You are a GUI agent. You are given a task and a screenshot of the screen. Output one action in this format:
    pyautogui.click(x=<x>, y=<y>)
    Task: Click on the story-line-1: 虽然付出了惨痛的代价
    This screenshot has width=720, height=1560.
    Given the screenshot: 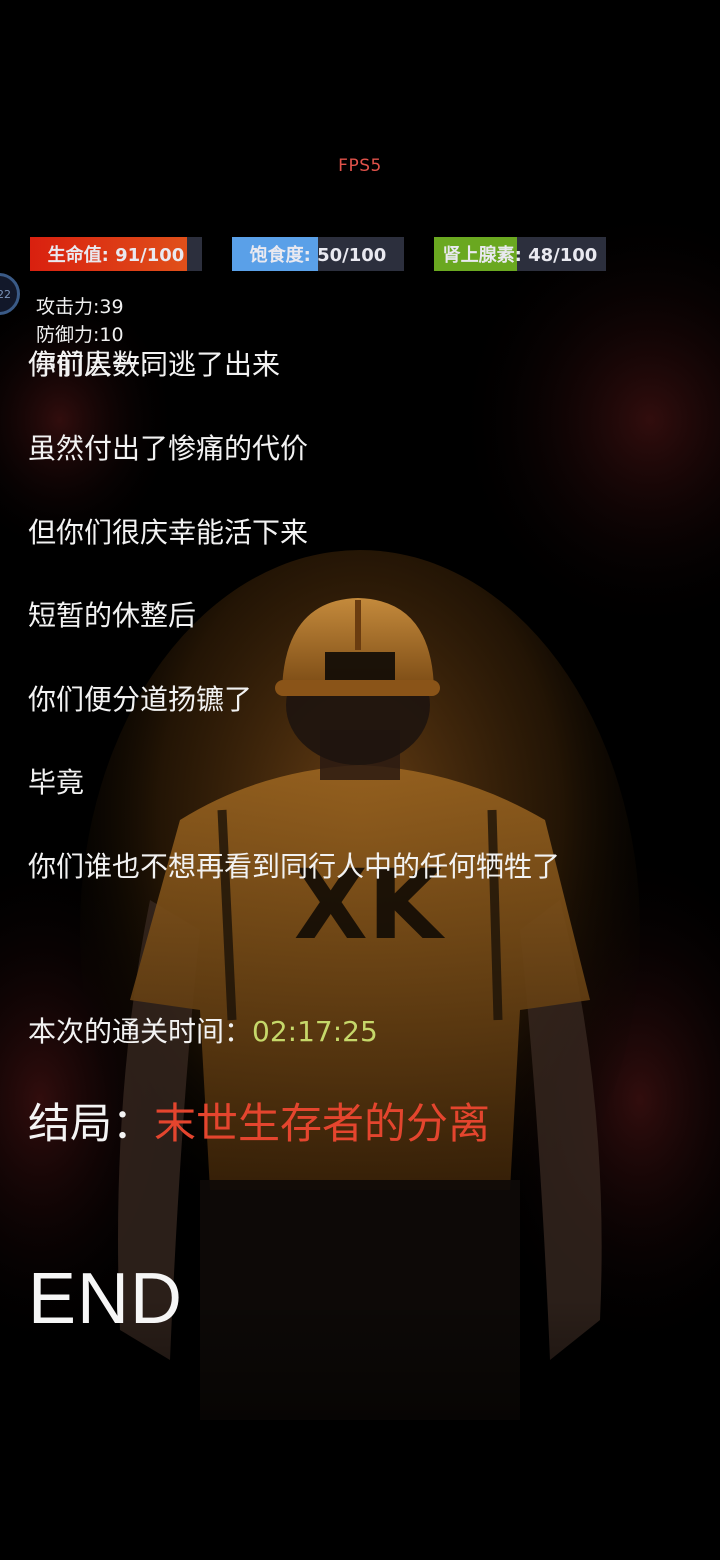 What is the action you would take?
    pyautogui.click(x=168, y=448)
    